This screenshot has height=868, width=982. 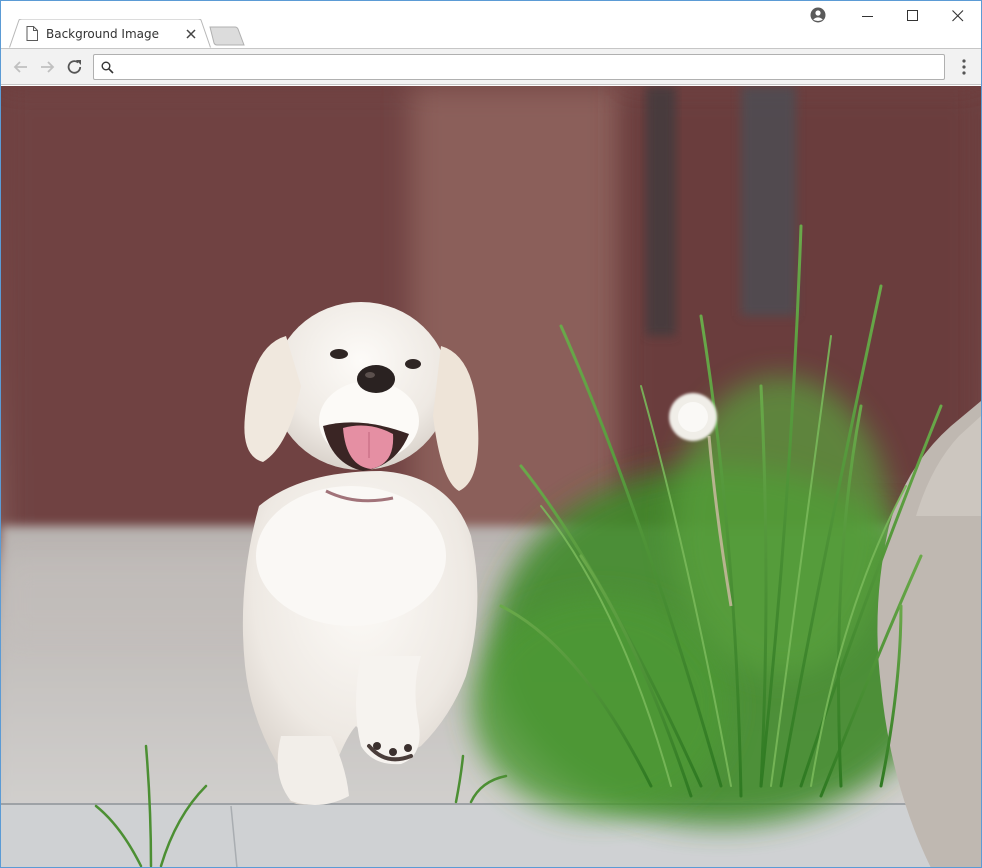 What do you see at coordinates (491, 25) in the screenshot?
I see `title-bar: Background Image` at bounding box center [491, 25].